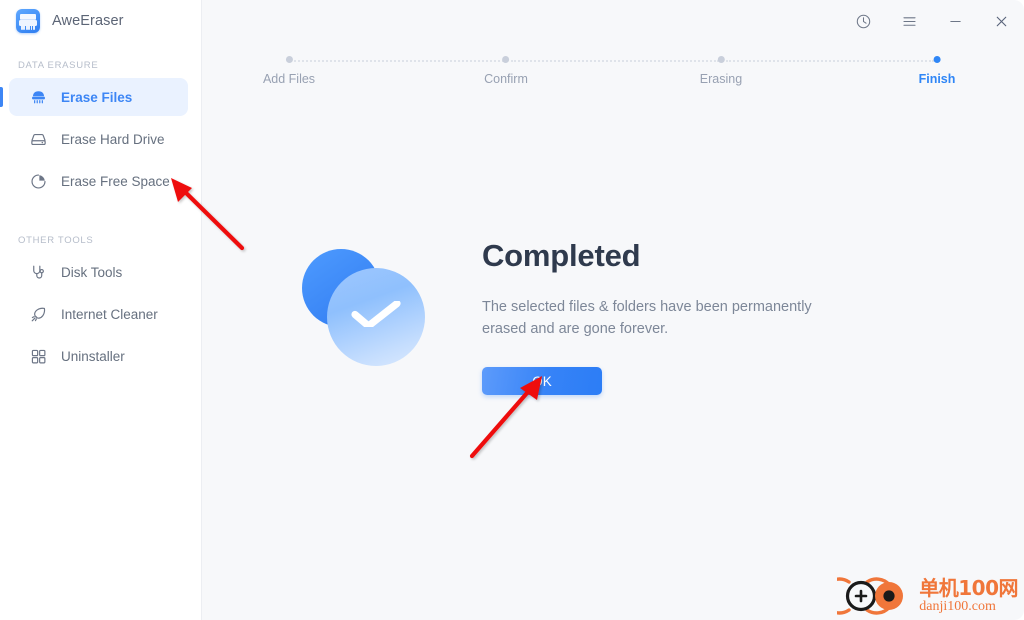  What do you see at coordinates (968, 588) in the screenshot?
I see `watermark-cn-text: 单机100网` at bounding box center [968, 588].